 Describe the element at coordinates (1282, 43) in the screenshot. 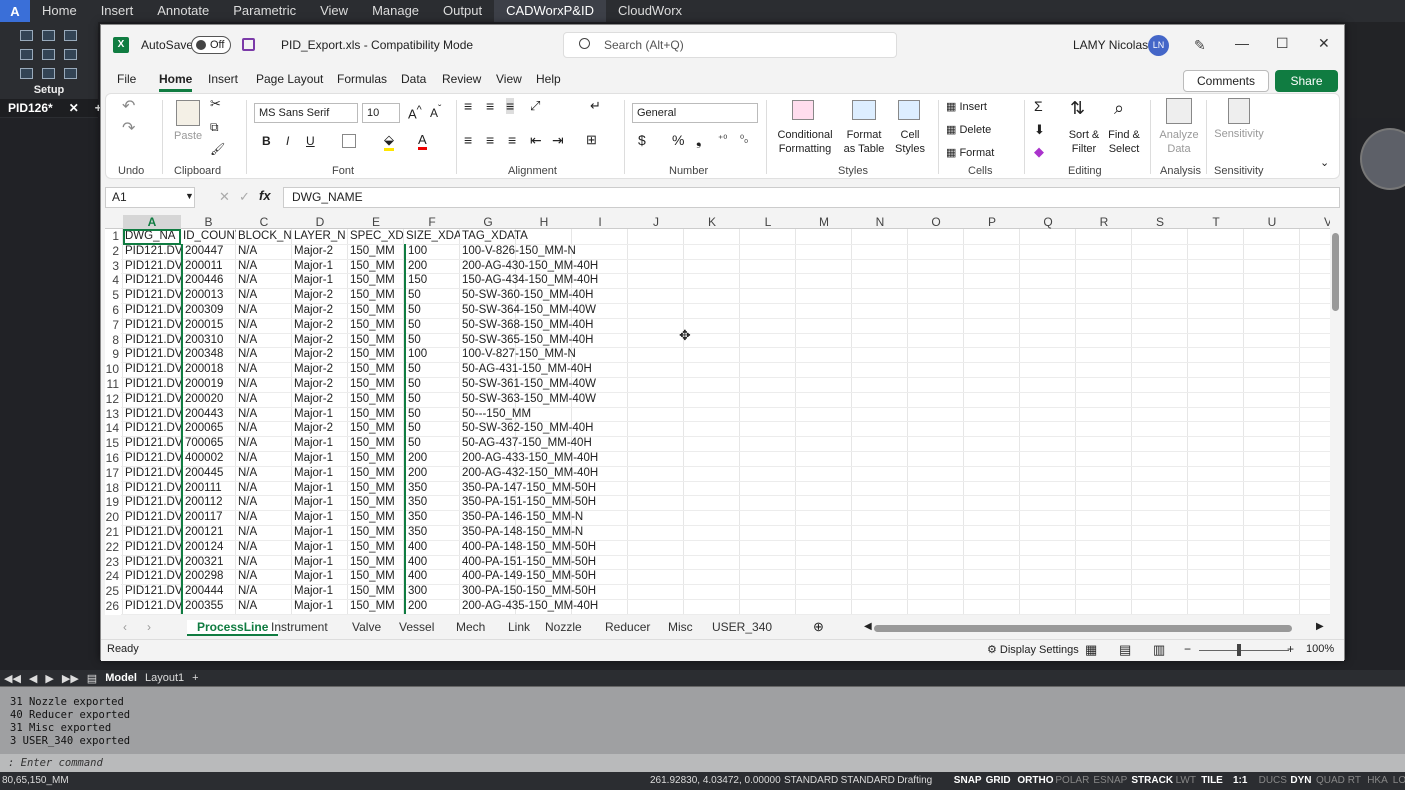

I see `maximize-icon: ☐` at that location.